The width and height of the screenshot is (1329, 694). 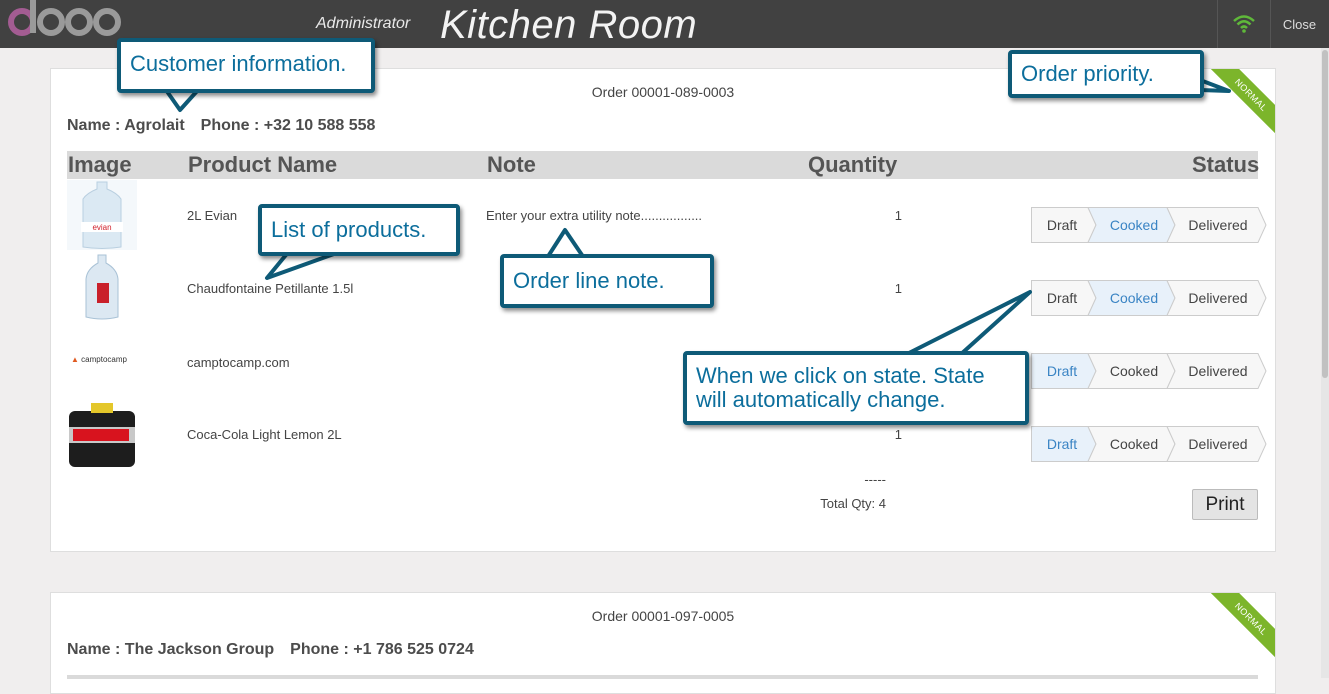 I want to click on callout-order-priority: Order priority., so click(x=1106, y=74).